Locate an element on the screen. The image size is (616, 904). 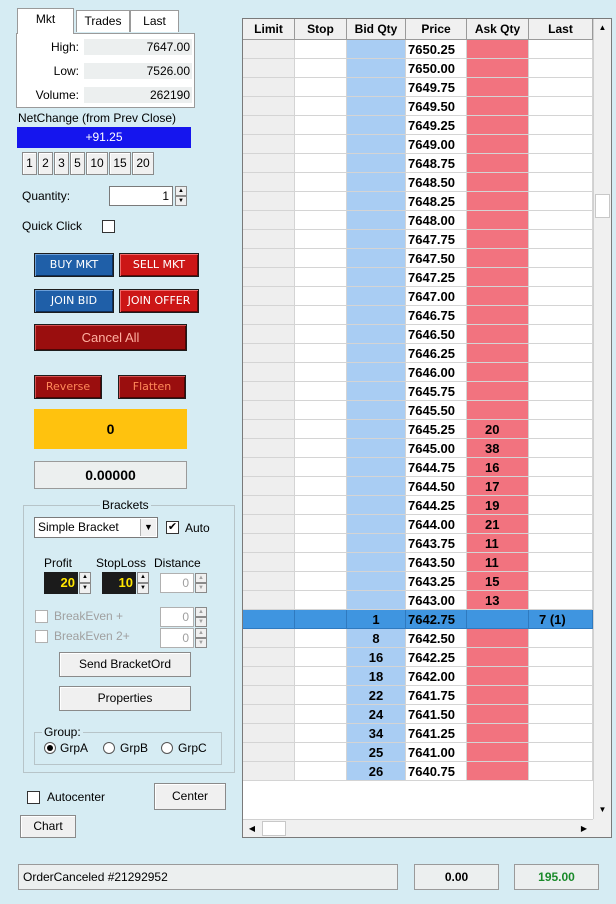
price-cell: 7641.50 is located at coordinates (436, 714).